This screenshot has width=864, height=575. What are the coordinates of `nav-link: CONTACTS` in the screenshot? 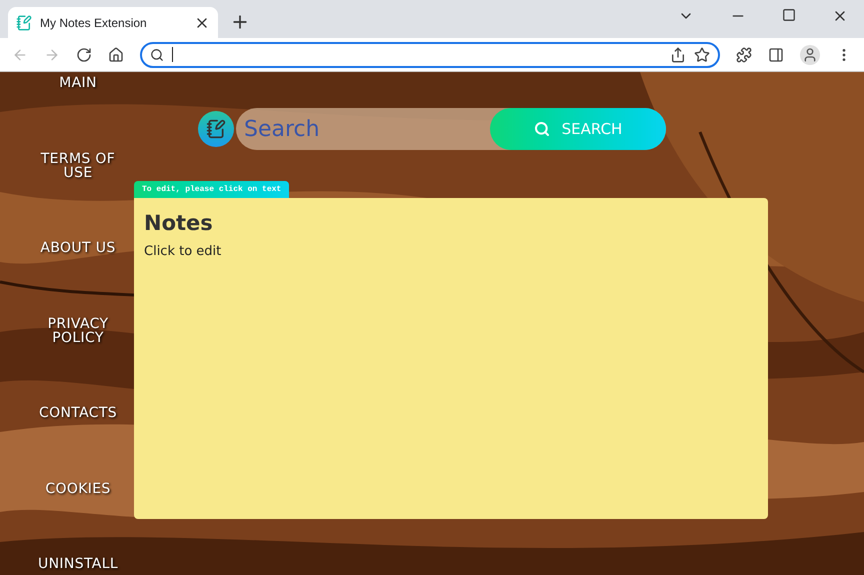 It's located at (78, 413).